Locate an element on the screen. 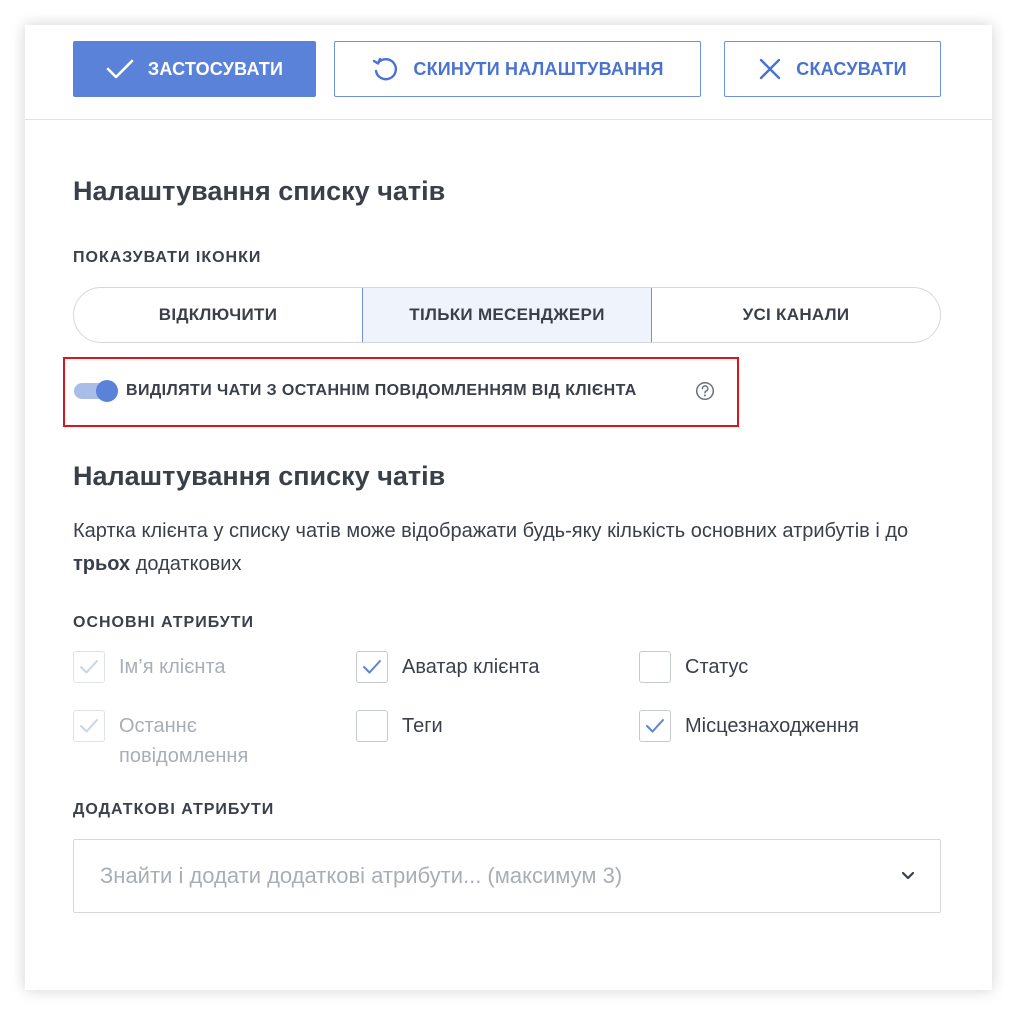  attr-client-name: Ім’я клієнта is located at coordinates (149, 667).